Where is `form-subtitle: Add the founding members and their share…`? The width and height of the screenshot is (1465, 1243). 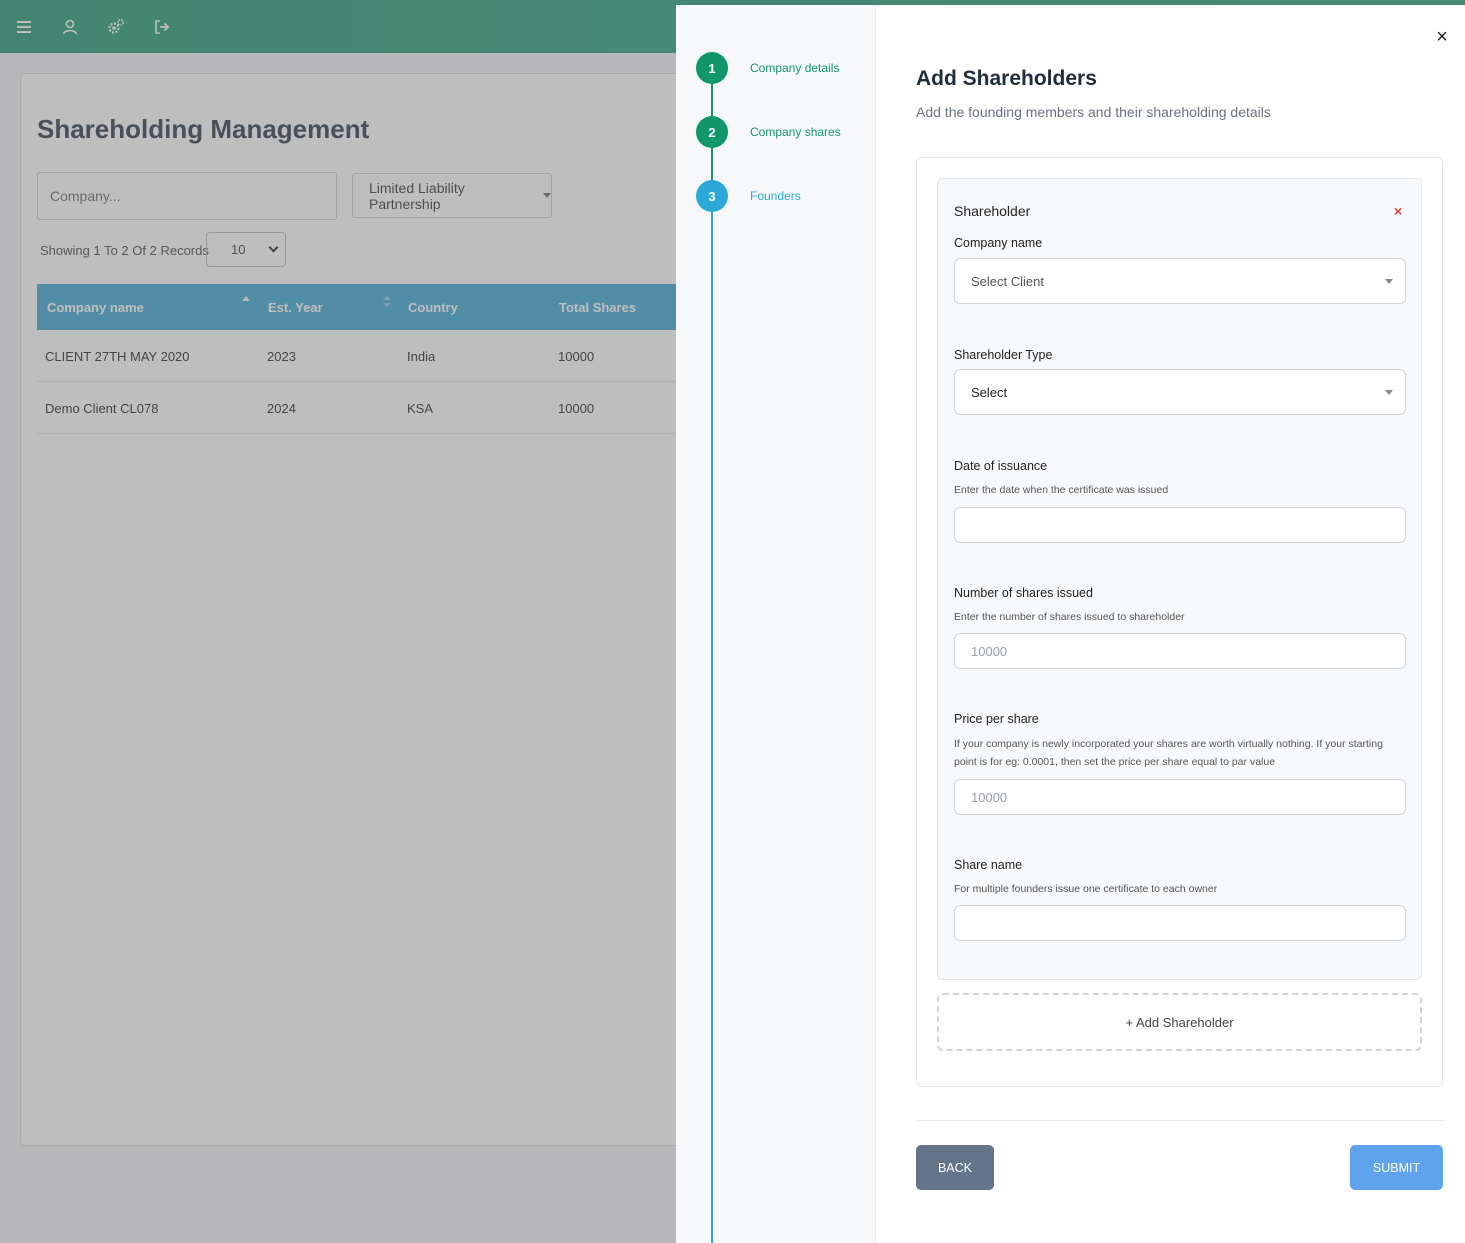
form-subtitle: Add the founding members and their share… is located at coordinates (1093, 112).